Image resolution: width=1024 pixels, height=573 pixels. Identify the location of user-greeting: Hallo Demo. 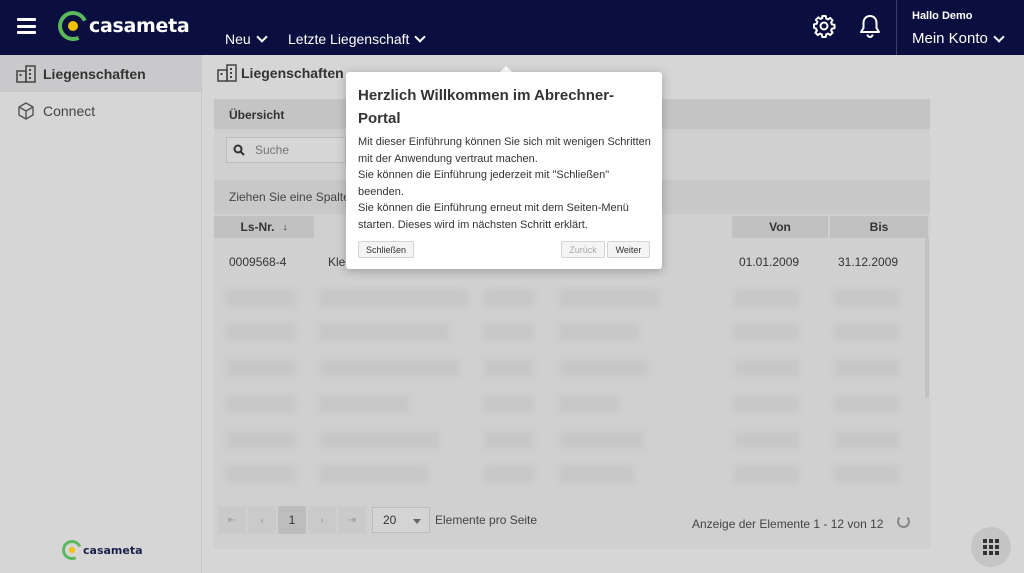
(942, 16).